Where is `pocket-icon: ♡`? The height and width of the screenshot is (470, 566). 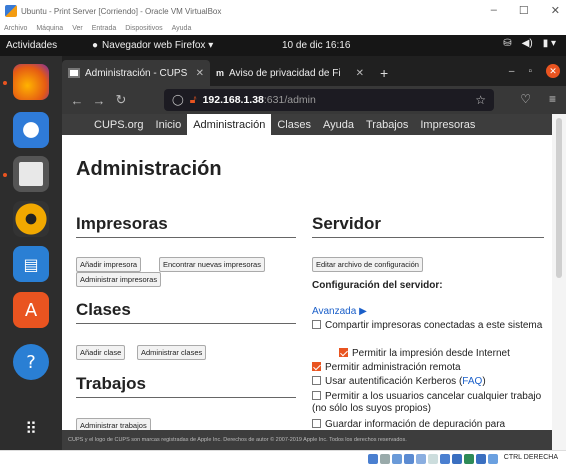 pocket-icon: ♡ is located at coordinates (525, 99).